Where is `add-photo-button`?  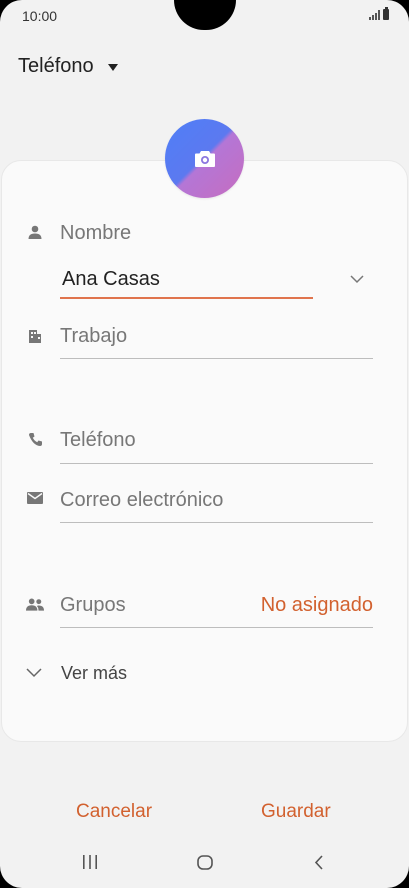 add-photo-button is located at coordinates (204, 158).